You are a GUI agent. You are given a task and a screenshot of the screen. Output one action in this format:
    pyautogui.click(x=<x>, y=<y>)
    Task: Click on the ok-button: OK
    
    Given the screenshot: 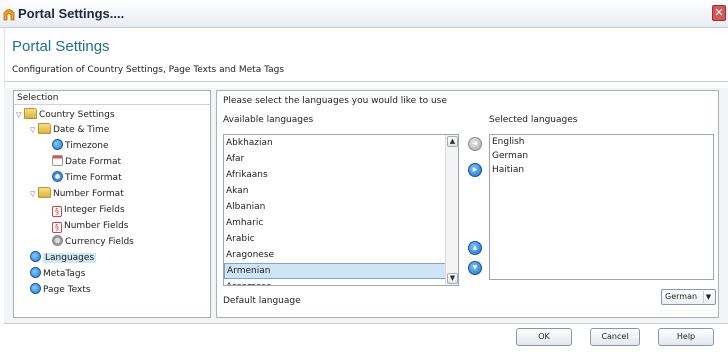 What is the action you would take?
    pyautogui.click(x=544, y=337)
    